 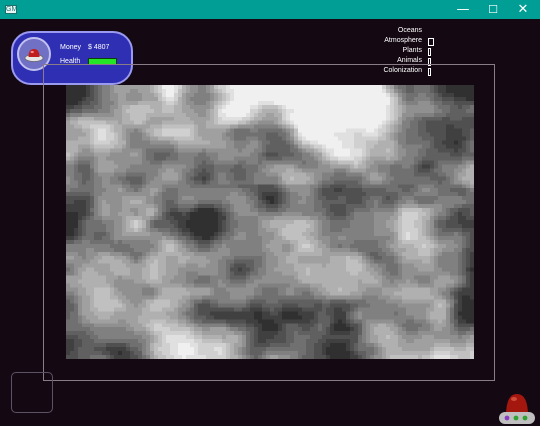 What do you see at coordinates (270, 9) in the screenshot?
I see `title-bar: GM — ☐ ✕` at bounding box center [270, 9].